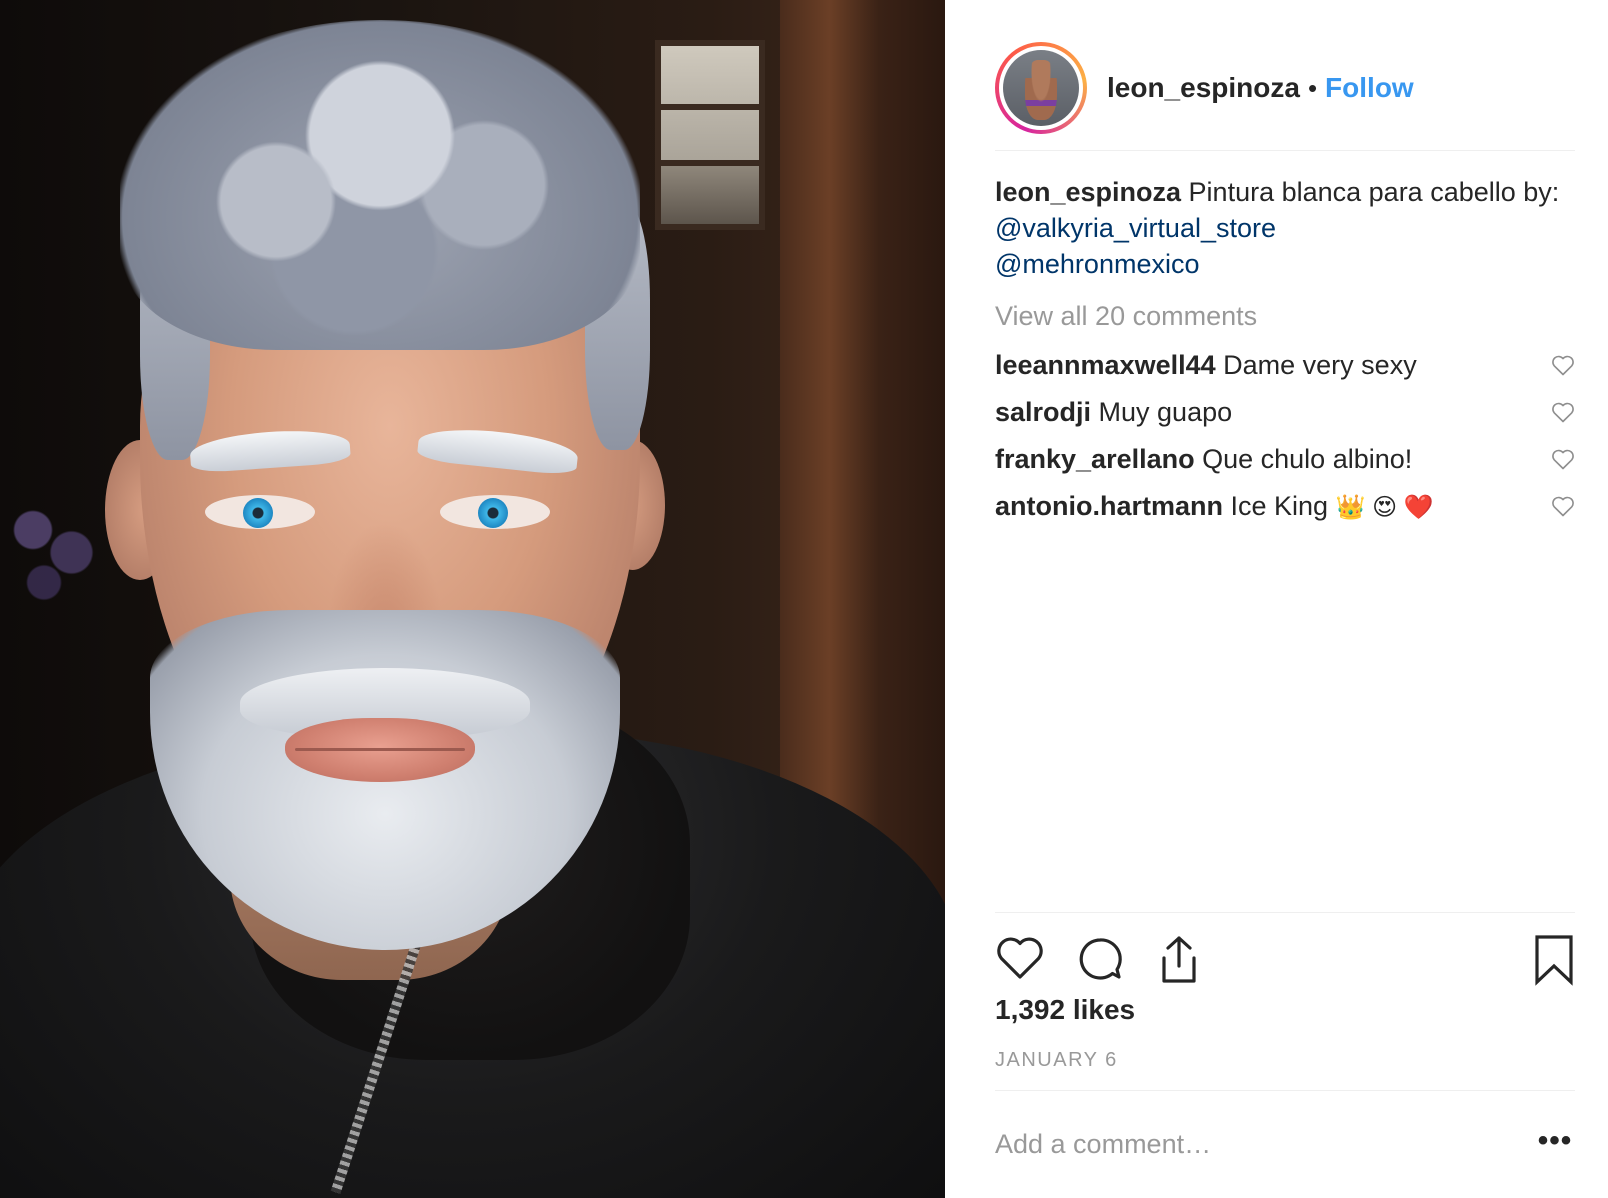  Describe the element at coordinates (1285, 316) in the screenshot. I see `view-all-comments-link: View all 20 comments` at that location.